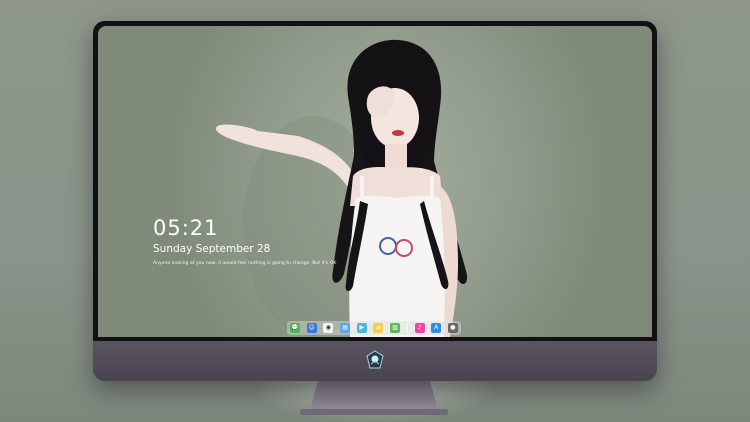  I want to click on appstore-icon: A, so click(436, 328).